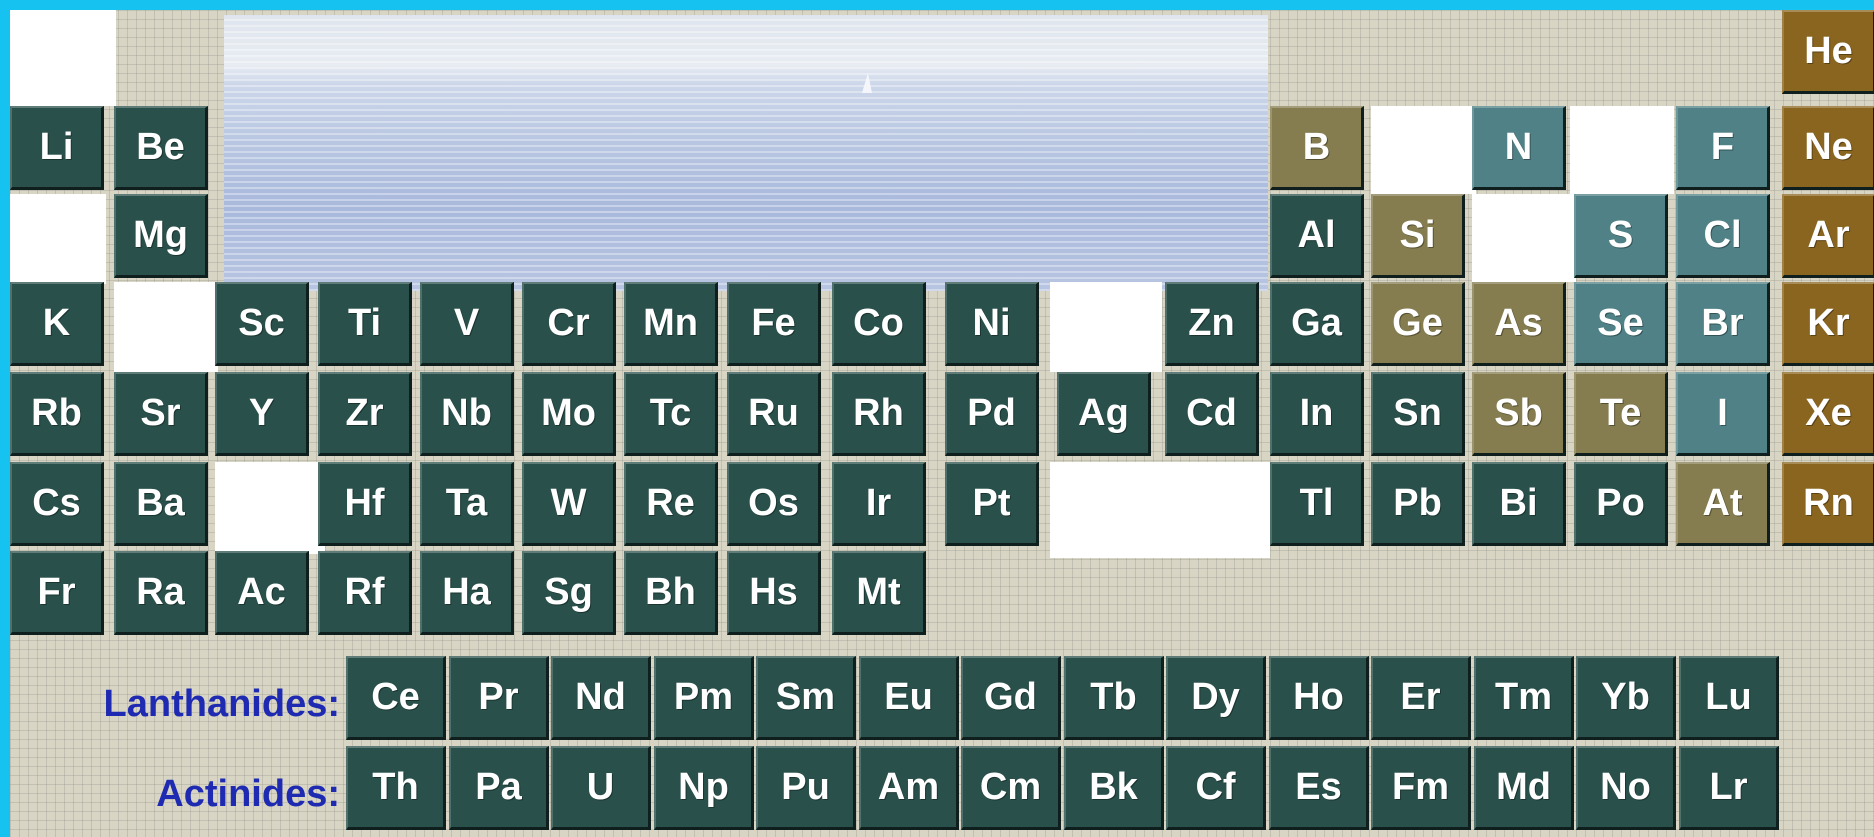 The height and width of the screenshot is (837, 1874). Describe the element at coordinates (1317, 148) in the screenshot. I see `element-b: B` at that location.